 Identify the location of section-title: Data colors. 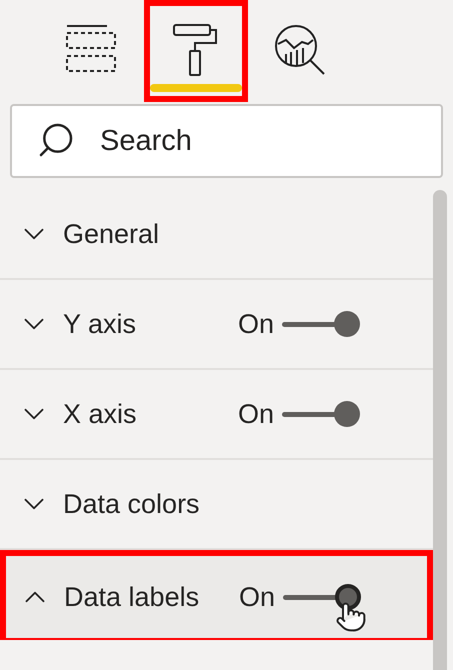
(132, 504).